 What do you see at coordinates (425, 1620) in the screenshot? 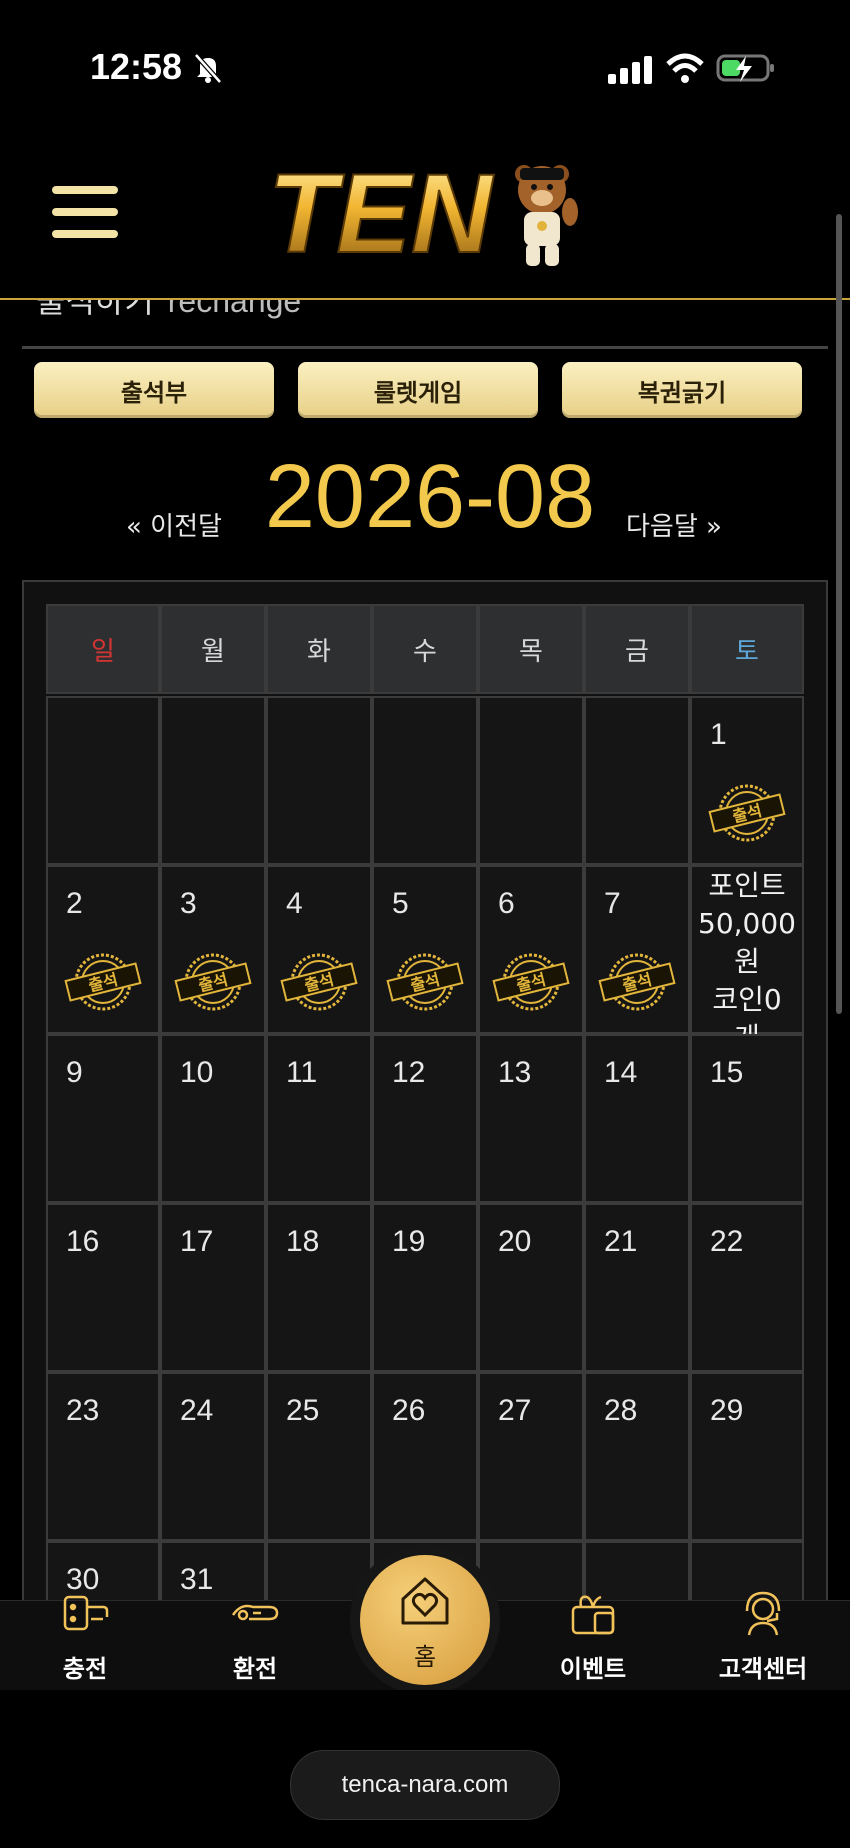
I see `nav-home: 홈` at bounding box center [425, 1620].